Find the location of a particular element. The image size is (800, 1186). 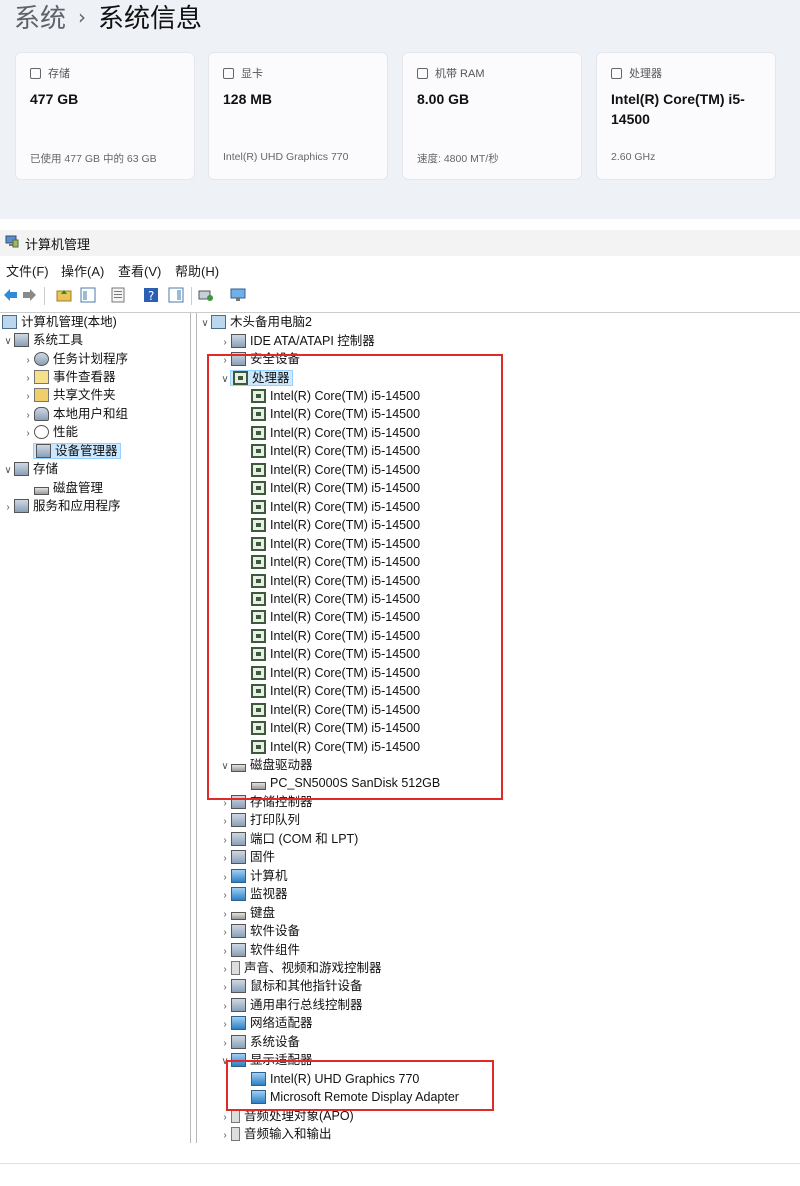

device-category-usb: › 通用串行总线控制器 is located at coordinates (291, 1005).